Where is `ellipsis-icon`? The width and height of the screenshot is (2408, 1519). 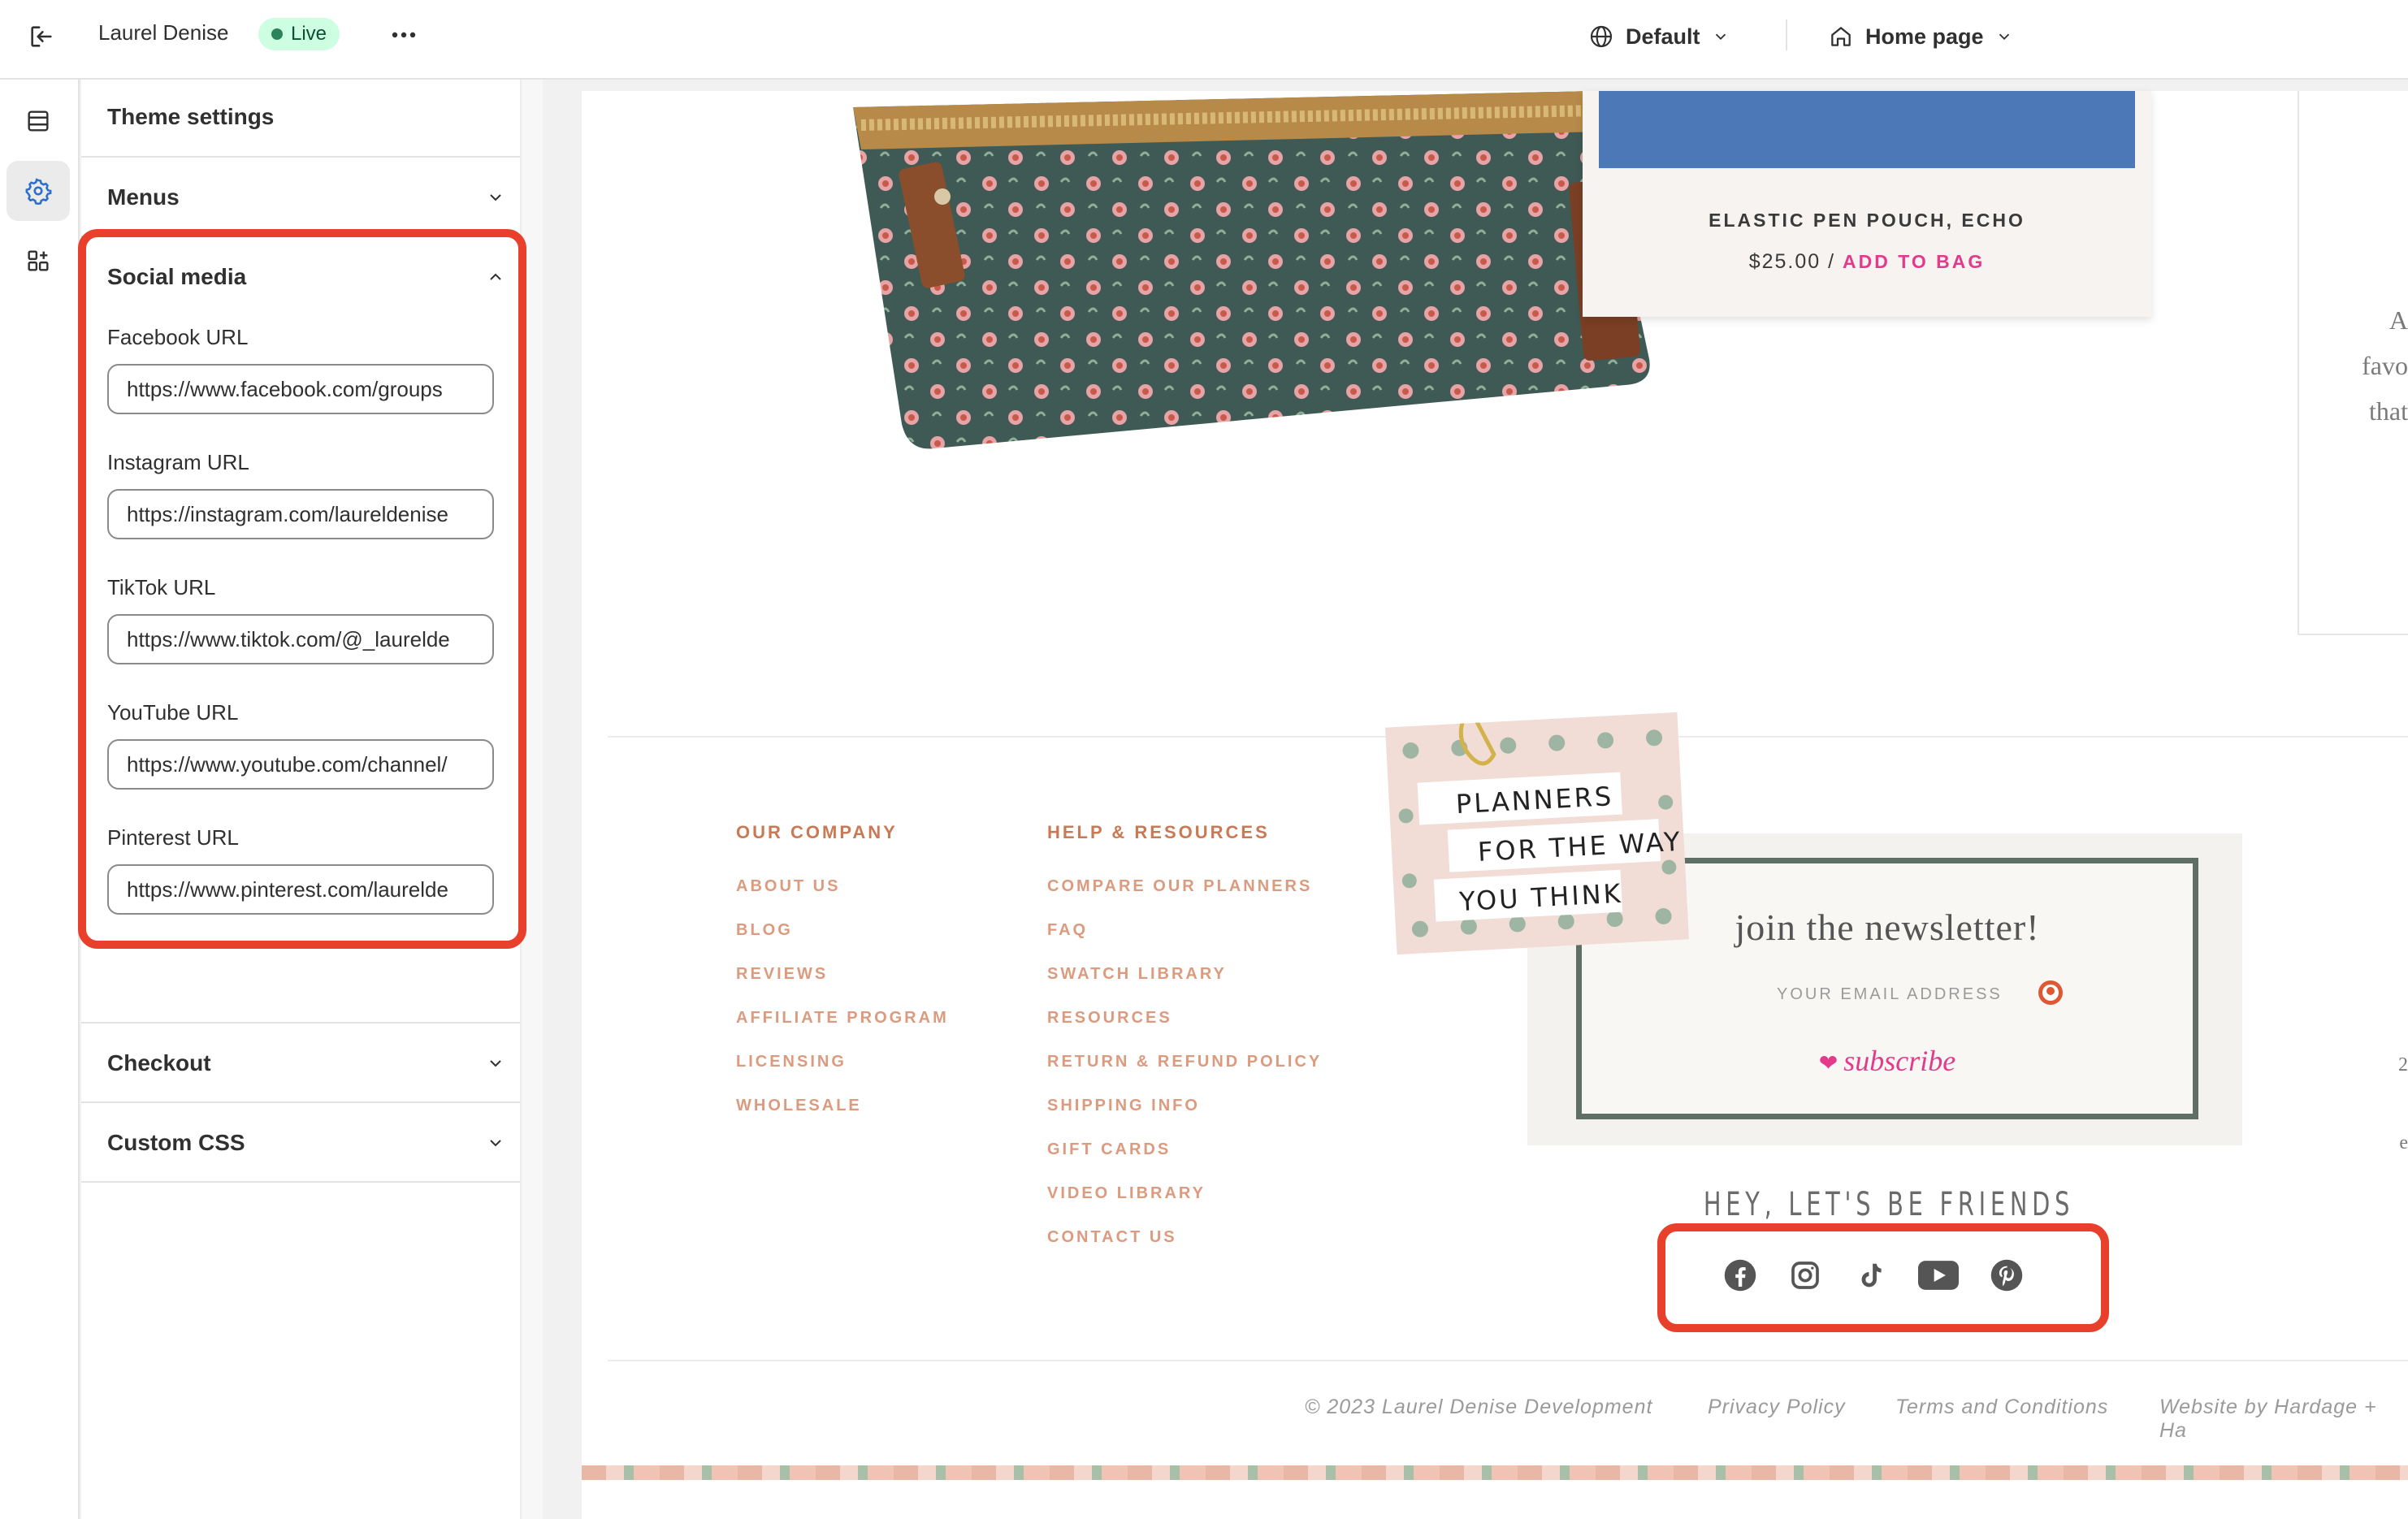 ellipsis-icon is located at coordinates (404, 35).